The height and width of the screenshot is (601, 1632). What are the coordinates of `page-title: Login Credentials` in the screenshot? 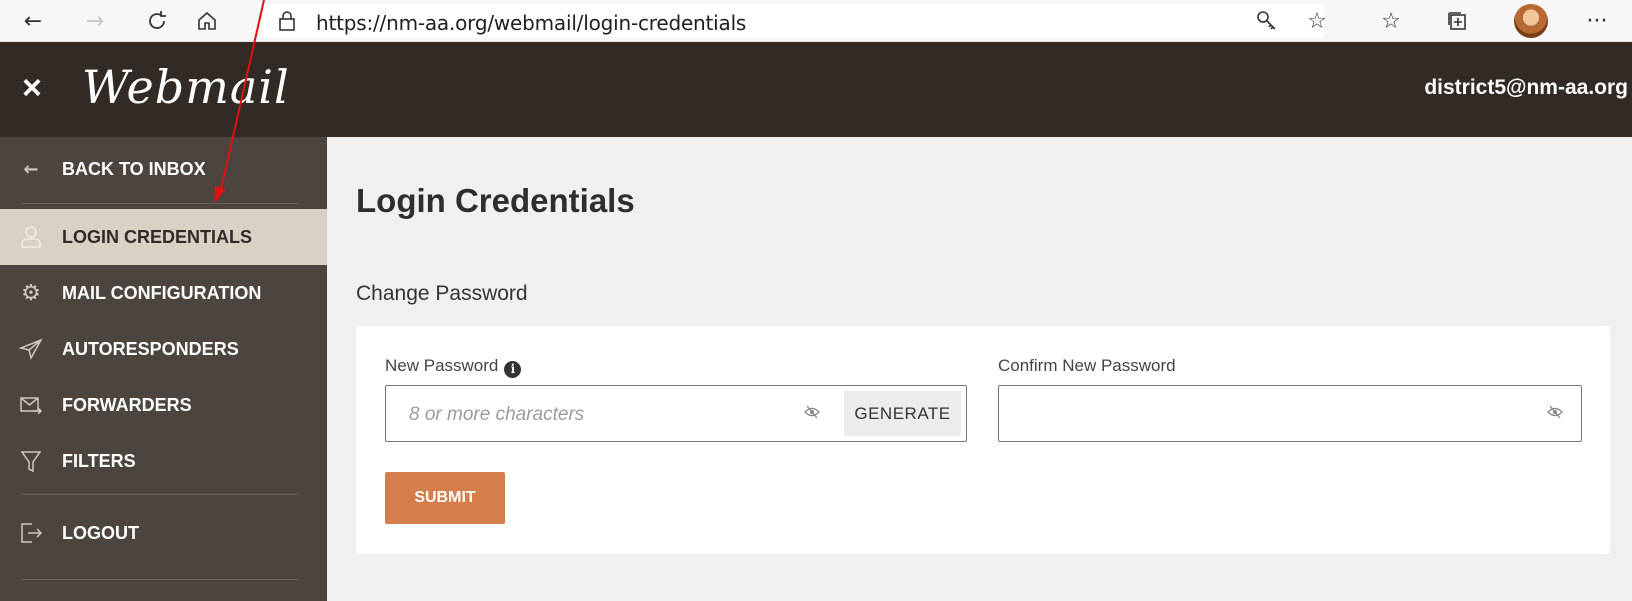 It's located at (495, 200).